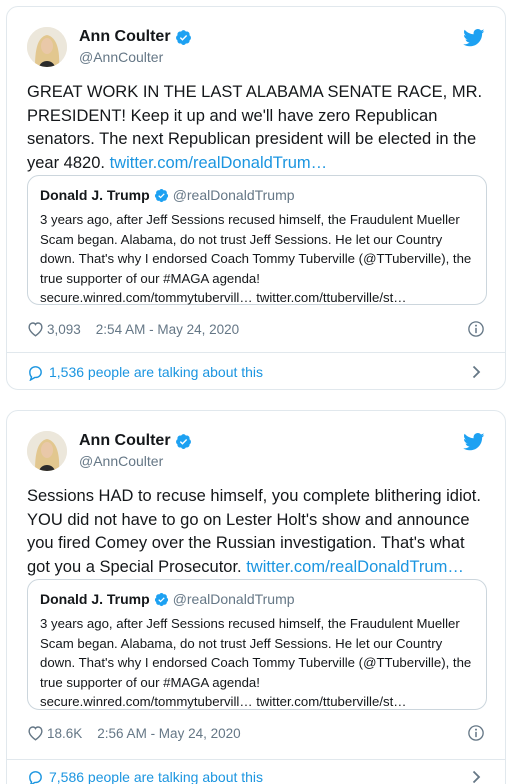 This screenshot has height=784, width=513. What do you see at coordinates (256, 329) in the screenshot?
I see `tweet-meta: 3,093 2:54 AM - May 24, 2020` at bounding box center [256, 329].